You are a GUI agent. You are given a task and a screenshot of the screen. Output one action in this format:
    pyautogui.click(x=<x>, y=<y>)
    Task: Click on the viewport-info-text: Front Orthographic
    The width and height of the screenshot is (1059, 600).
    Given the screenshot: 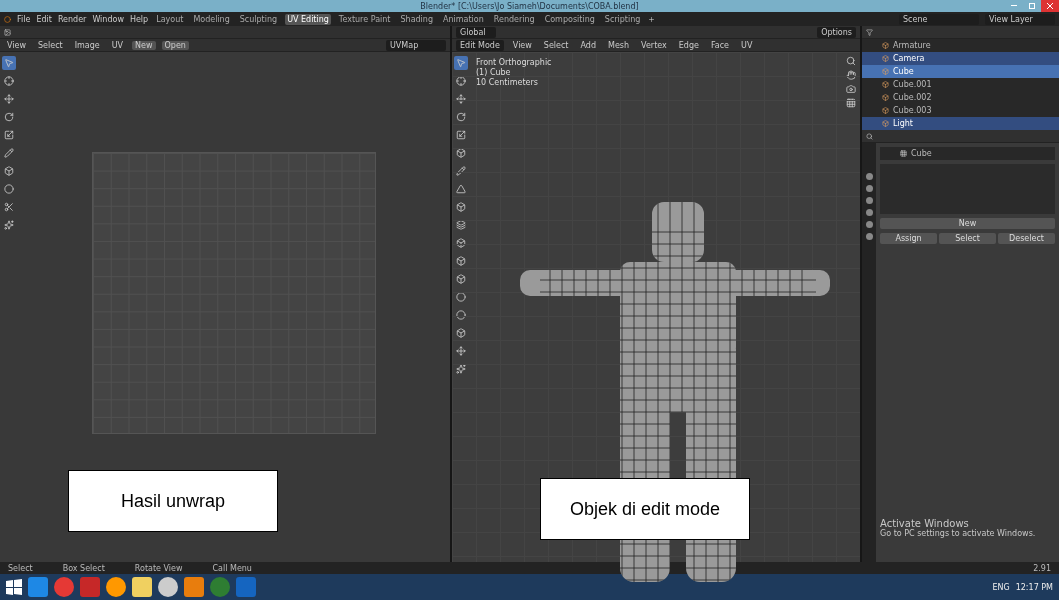 What is the action you would take?
    pyautogui.click(x=514, y=62)
    